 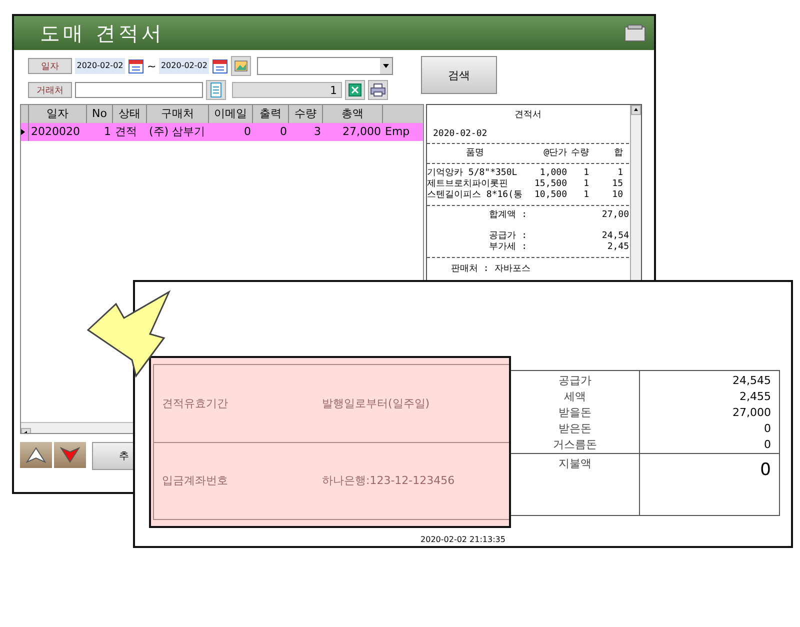 What do you see at coordinates (362, 132) in the screenshot?
I see `table-cell-text: 27,000` at bounding box center [362, 132].